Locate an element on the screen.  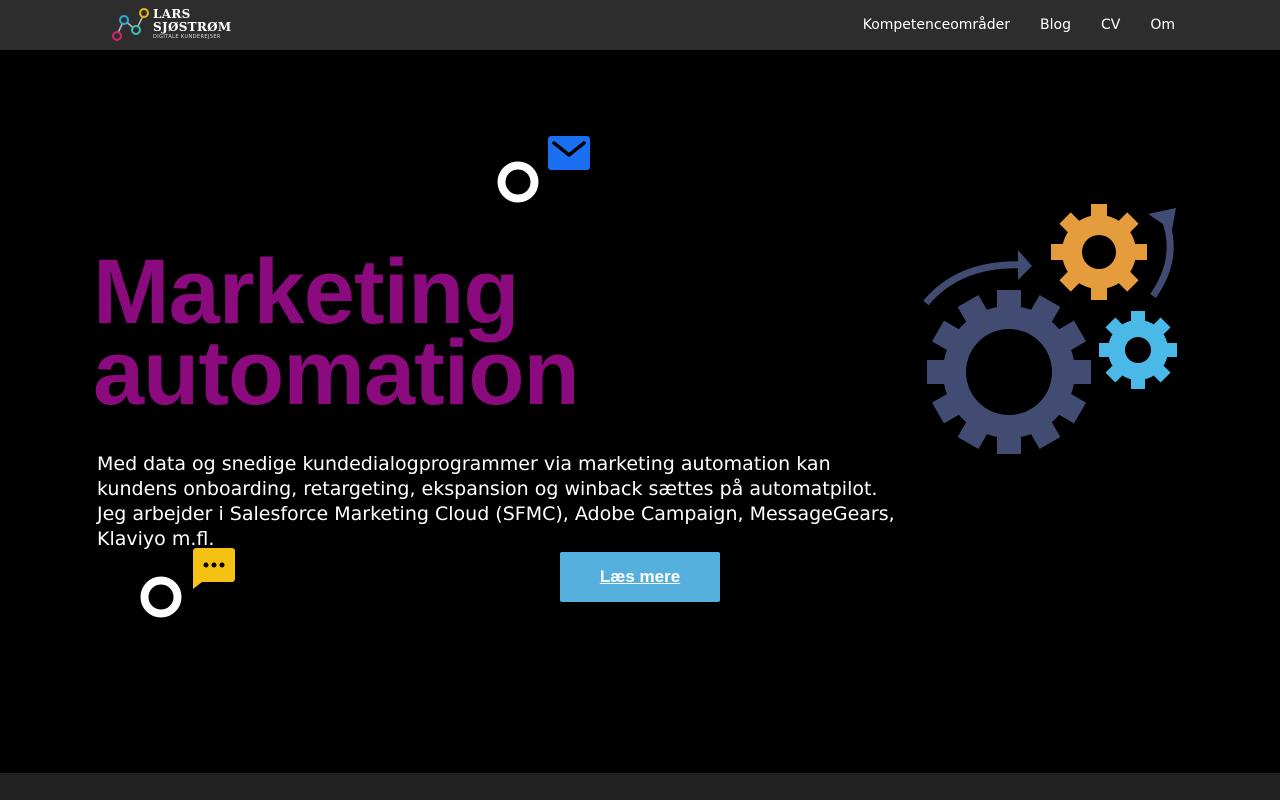
nav-item-blog: Blog is located at coordinates (1055, 25).